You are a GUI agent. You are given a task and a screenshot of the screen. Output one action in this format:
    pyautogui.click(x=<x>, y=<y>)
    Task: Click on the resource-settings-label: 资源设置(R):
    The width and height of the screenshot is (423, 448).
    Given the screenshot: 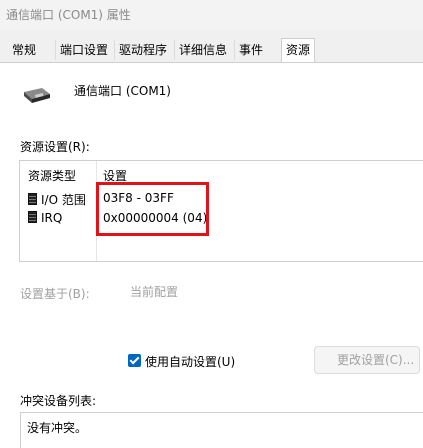 What is the action you would take?
    pyautogui.click(x=55, y=147)
    